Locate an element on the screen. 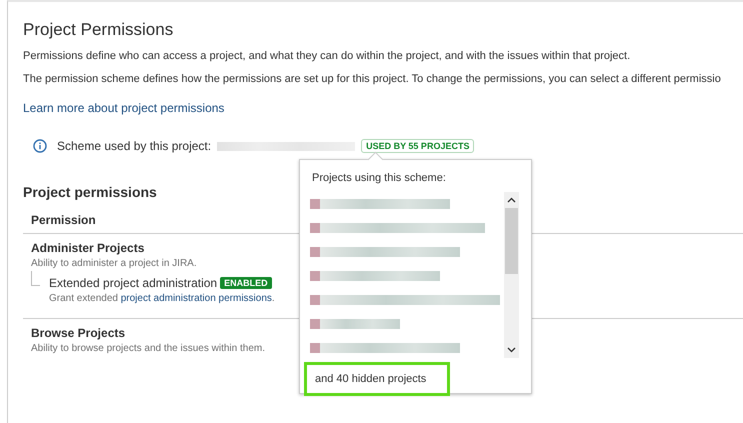  permissions-link: project administration permissions is located at coordinates (196, 298).